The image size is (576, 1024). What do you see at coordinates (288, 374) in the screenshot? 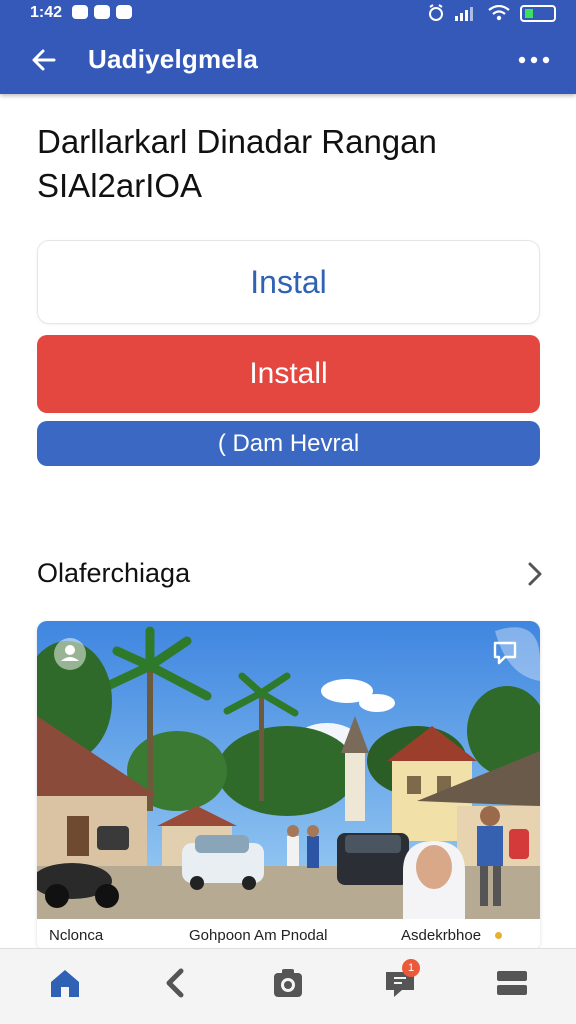
I see `install-button: Install` at bounding box center [288, 374].